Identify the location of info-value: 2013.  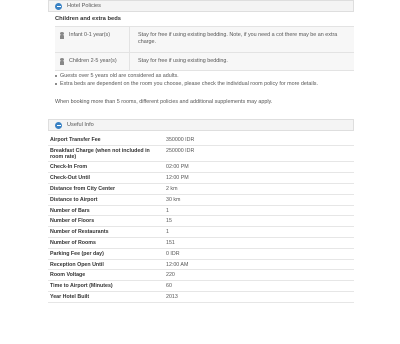
(172, 296).